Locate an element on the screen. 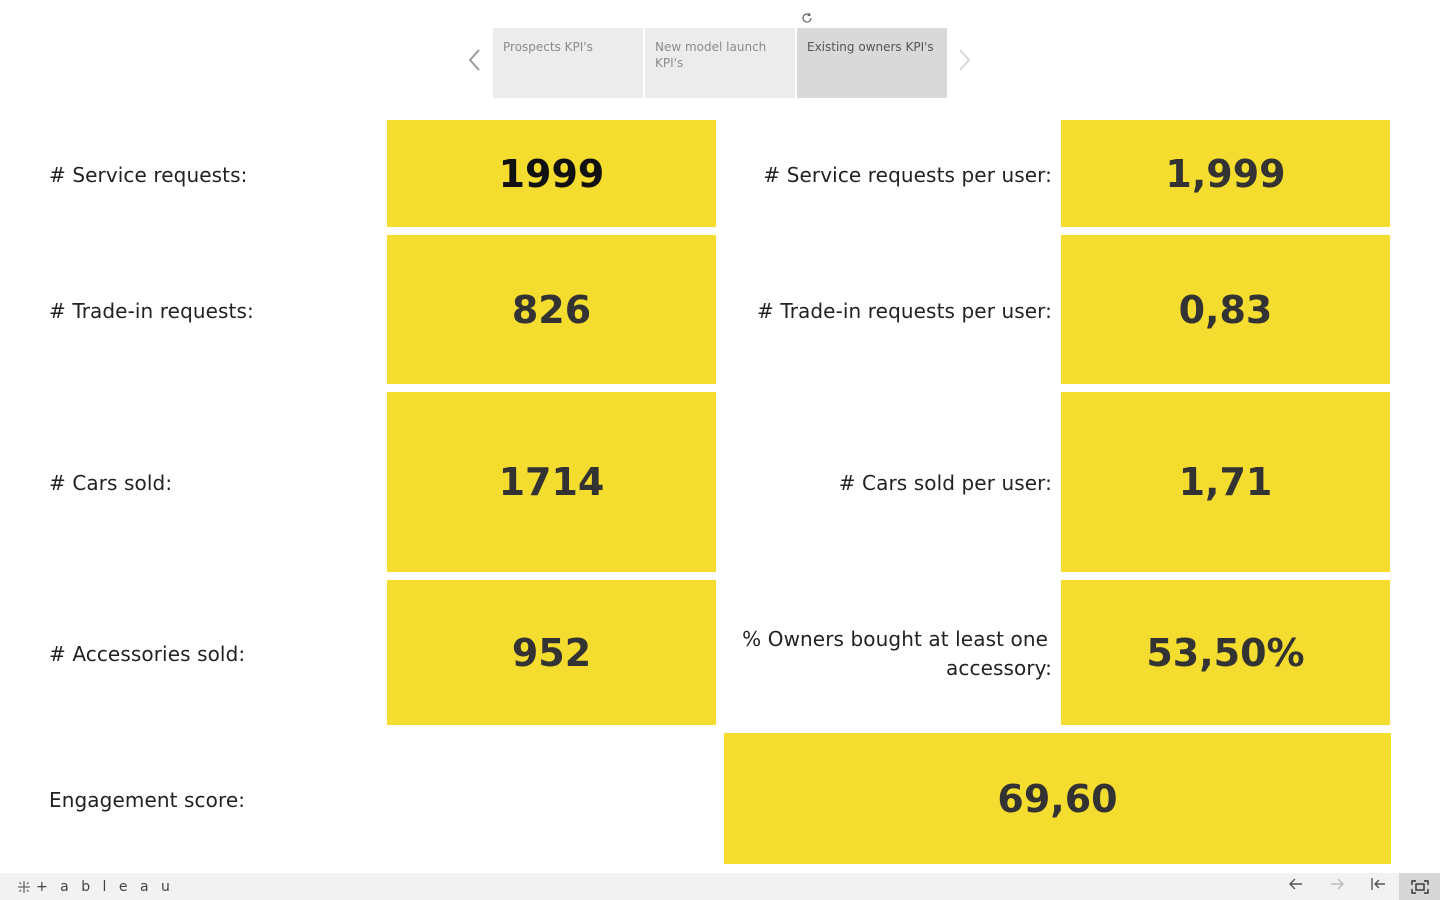  cars-sold-label: # Cars sold: is located at coordinates (111, 483).